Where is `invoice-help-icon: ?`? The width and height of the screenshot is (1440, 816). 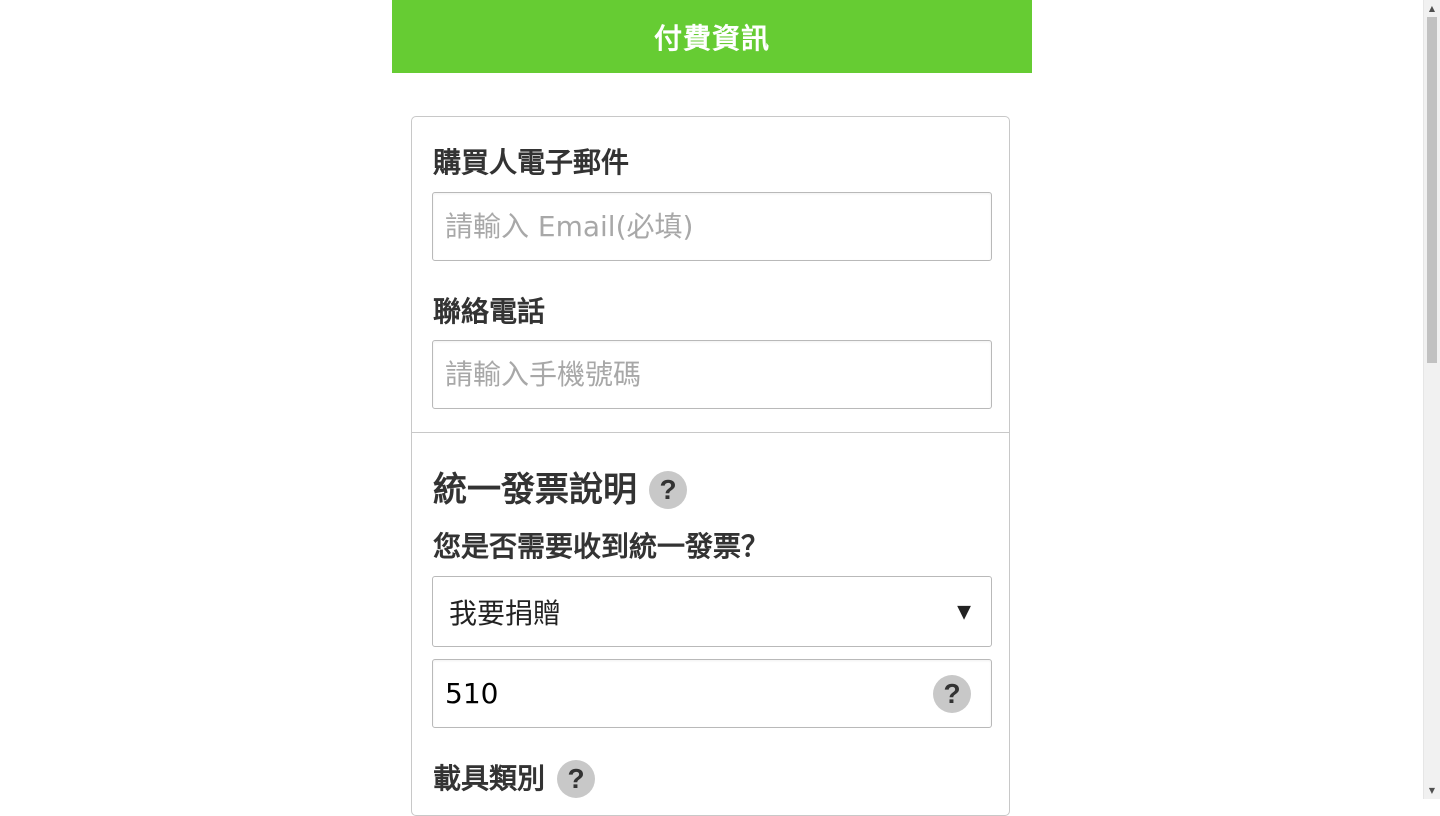 invoice-help-icon: ? is located at coordinates (668, 490).